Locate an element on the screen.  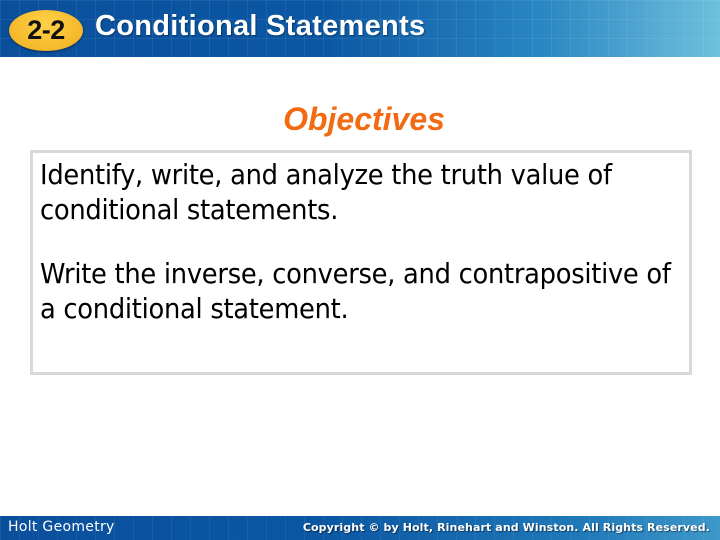
slide-title: Conditional Statements is located at coordinates (260, 26).